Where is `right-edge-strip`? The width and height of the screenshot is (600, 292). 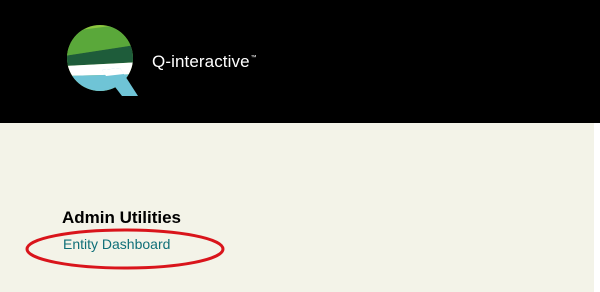
right-edge-strip is located at coordinates (597, 207).